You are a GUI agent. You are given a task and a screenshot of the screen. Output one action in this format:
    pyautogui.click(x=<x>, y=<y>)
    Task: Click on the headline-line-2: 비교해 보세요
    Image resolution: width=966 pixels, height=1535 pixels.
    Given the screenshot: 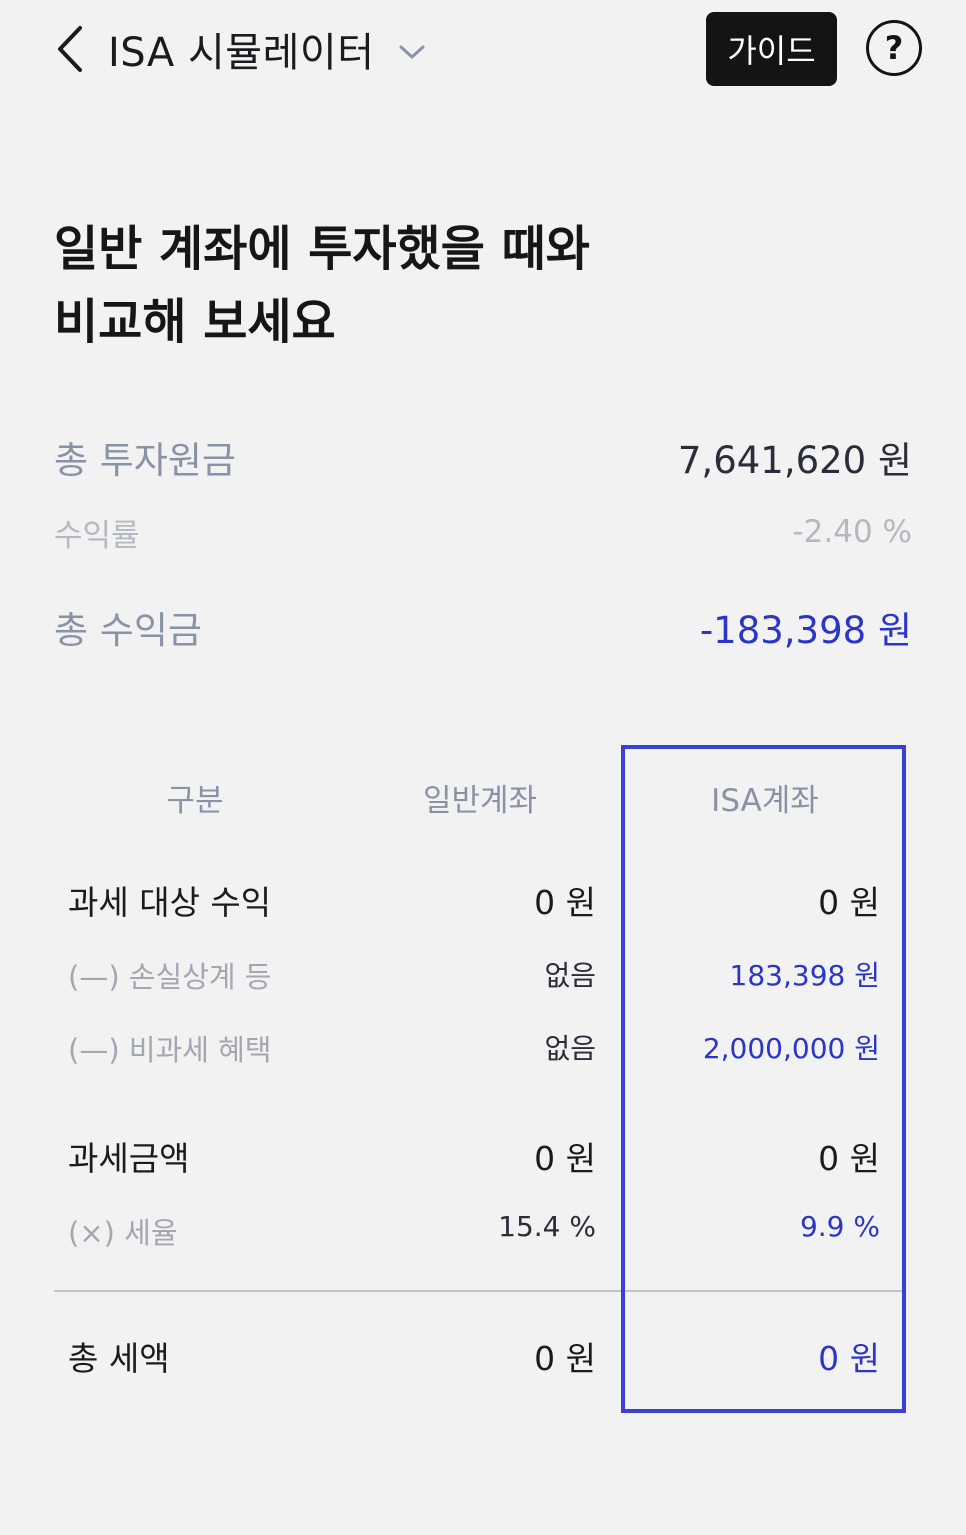 What is the action you would take?
    pyautogui.click(x=195, y=322)
    